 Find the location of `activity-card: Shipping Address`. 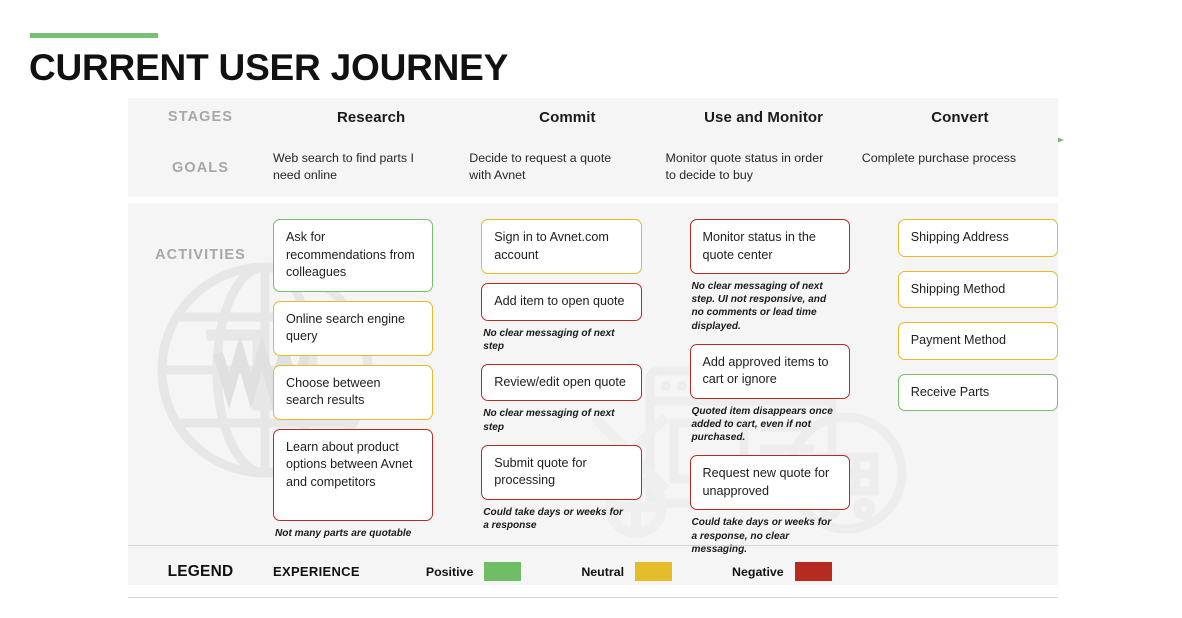

activity-card: Shipping Address is located at coordinates (977, 238).